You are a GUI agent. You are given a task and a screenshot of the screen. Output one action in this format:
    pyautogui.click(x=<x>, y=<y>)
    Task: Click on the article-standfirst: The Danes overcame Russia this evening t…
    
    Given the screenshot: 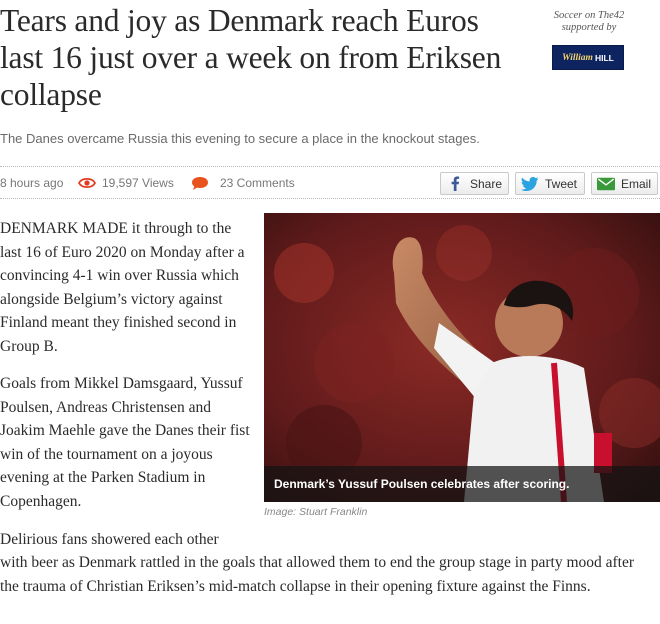 What is the action you would take?
    pyautogui.click(x=240, y=138)
    